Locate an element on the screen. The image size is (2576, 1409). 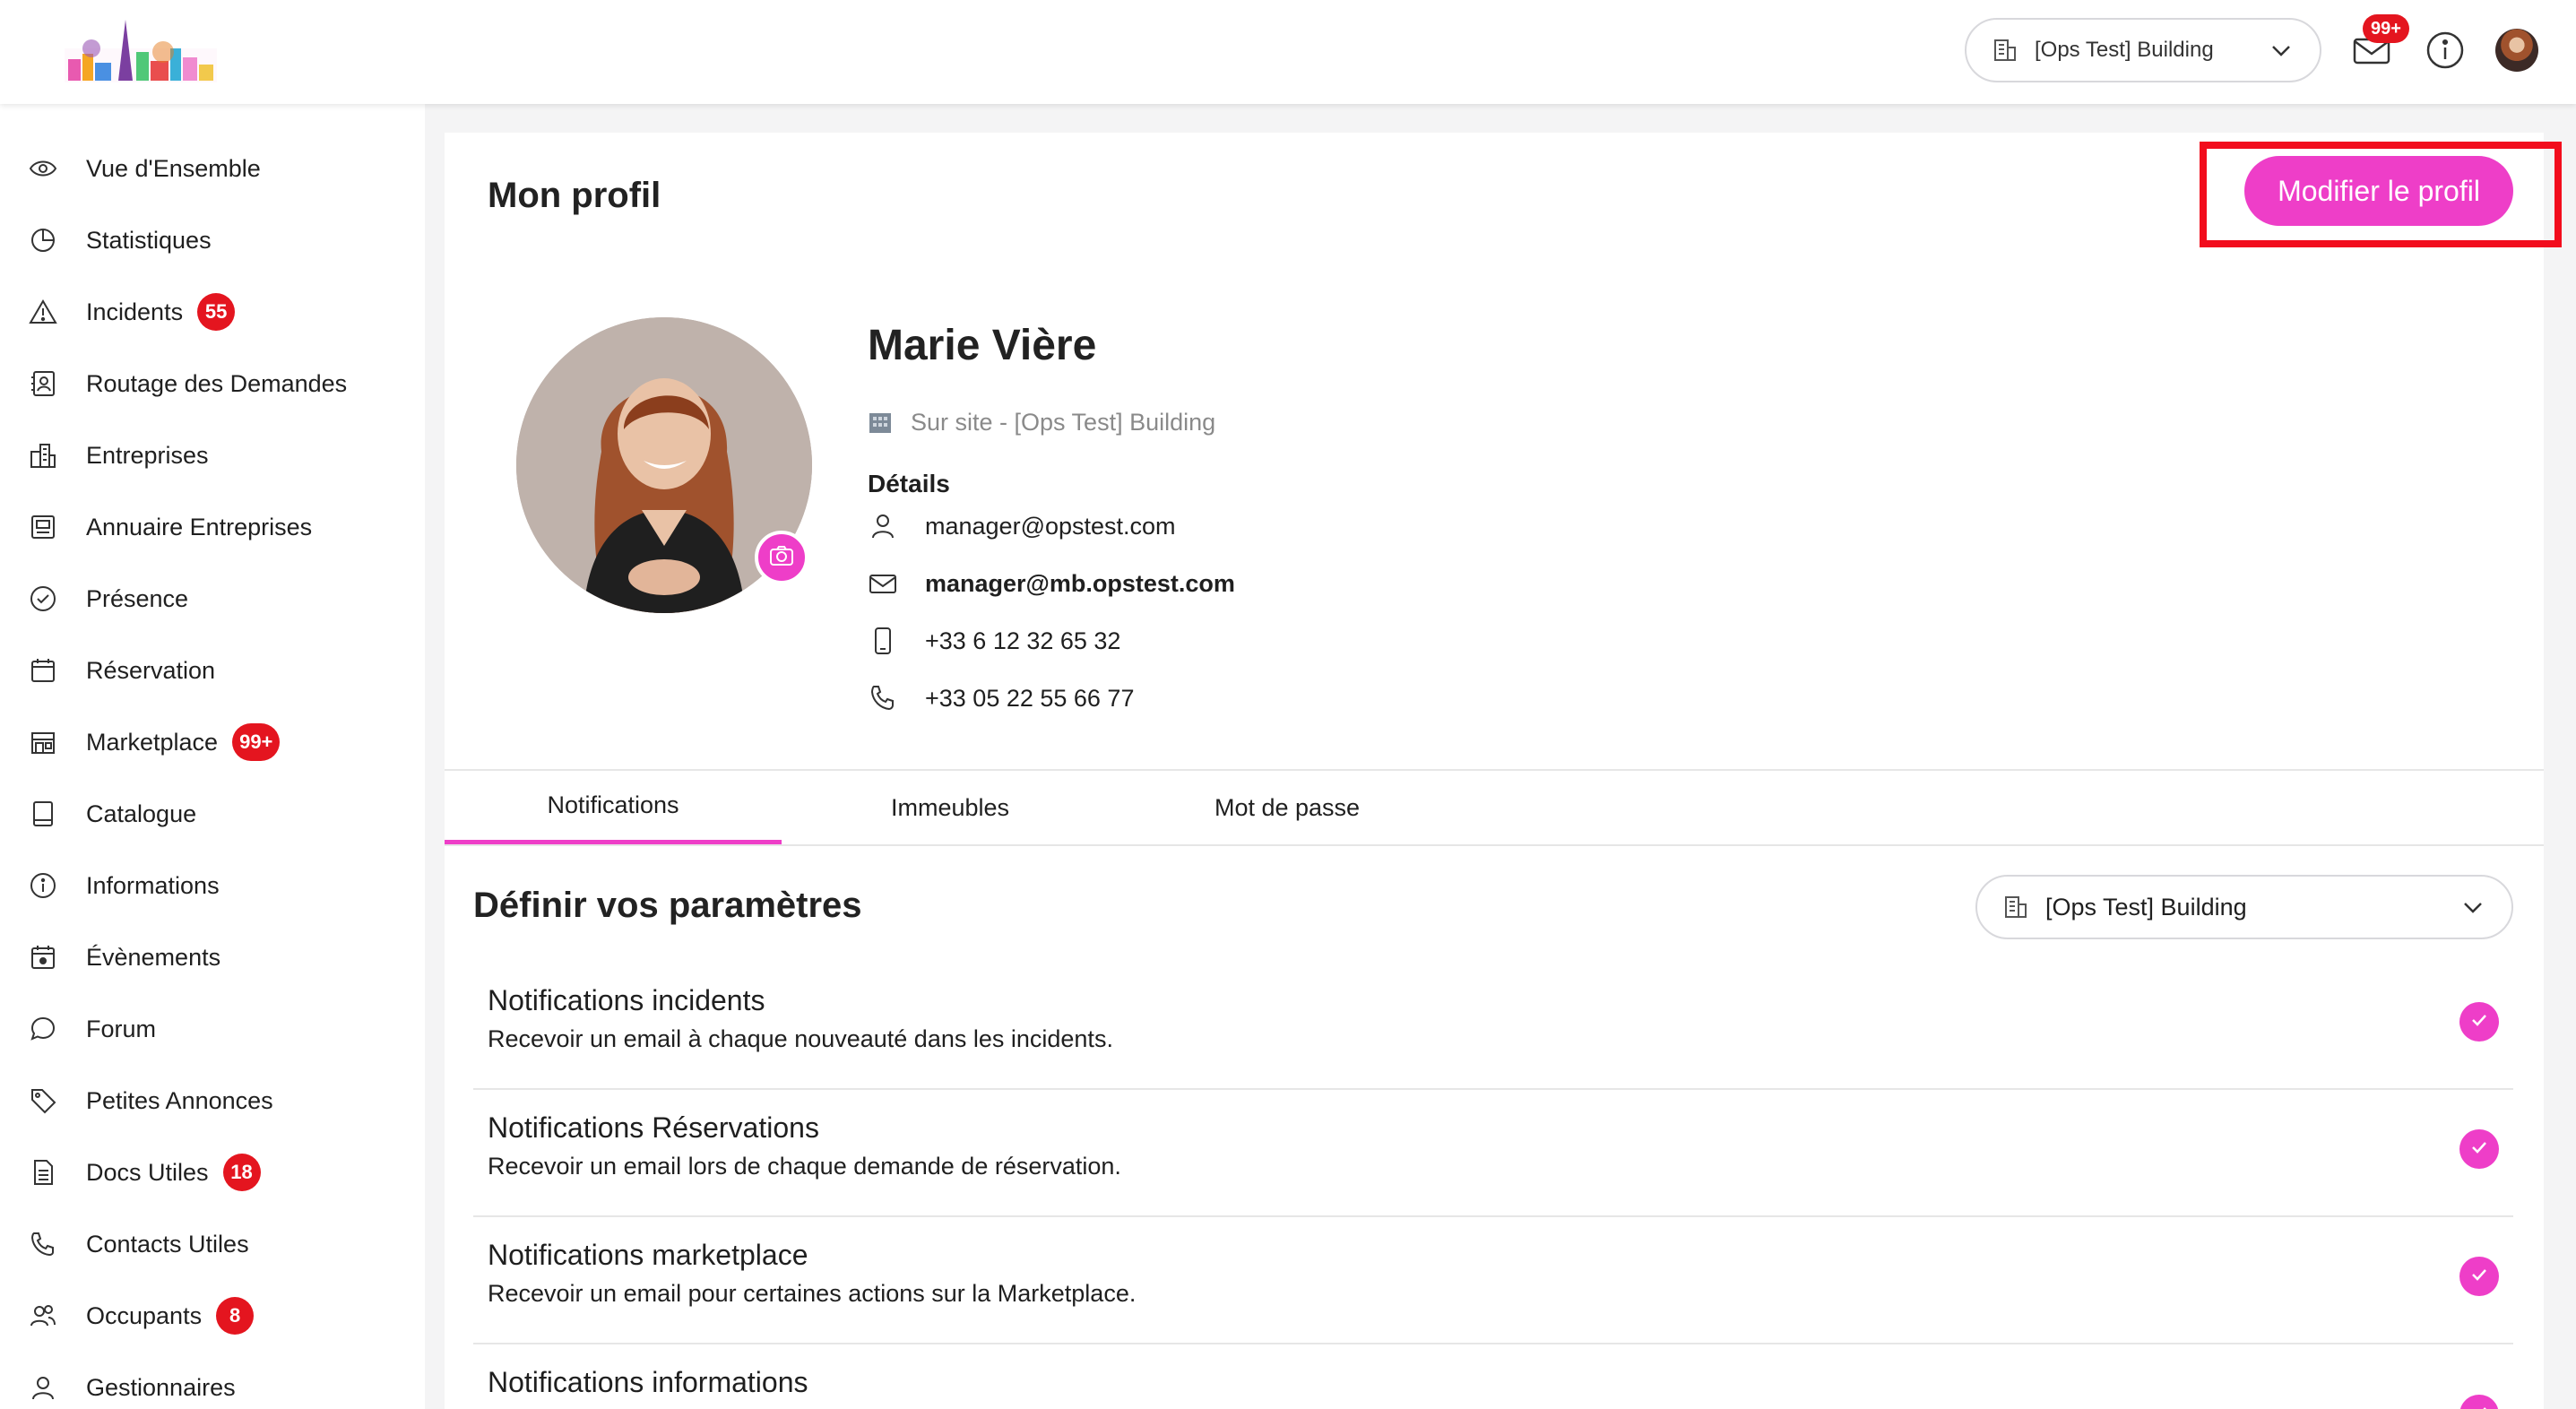
calendar-event-icon is located at coordinates (43, 957).